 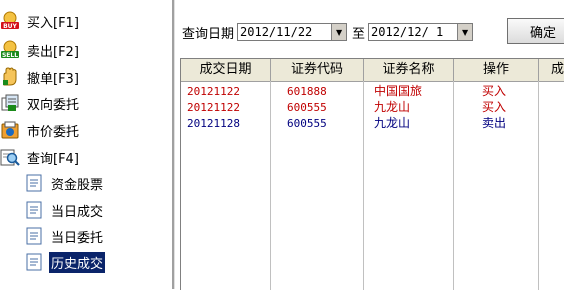 I want to click on sidebar-item-label: 撤单[F3], so click(x=53, y=79).